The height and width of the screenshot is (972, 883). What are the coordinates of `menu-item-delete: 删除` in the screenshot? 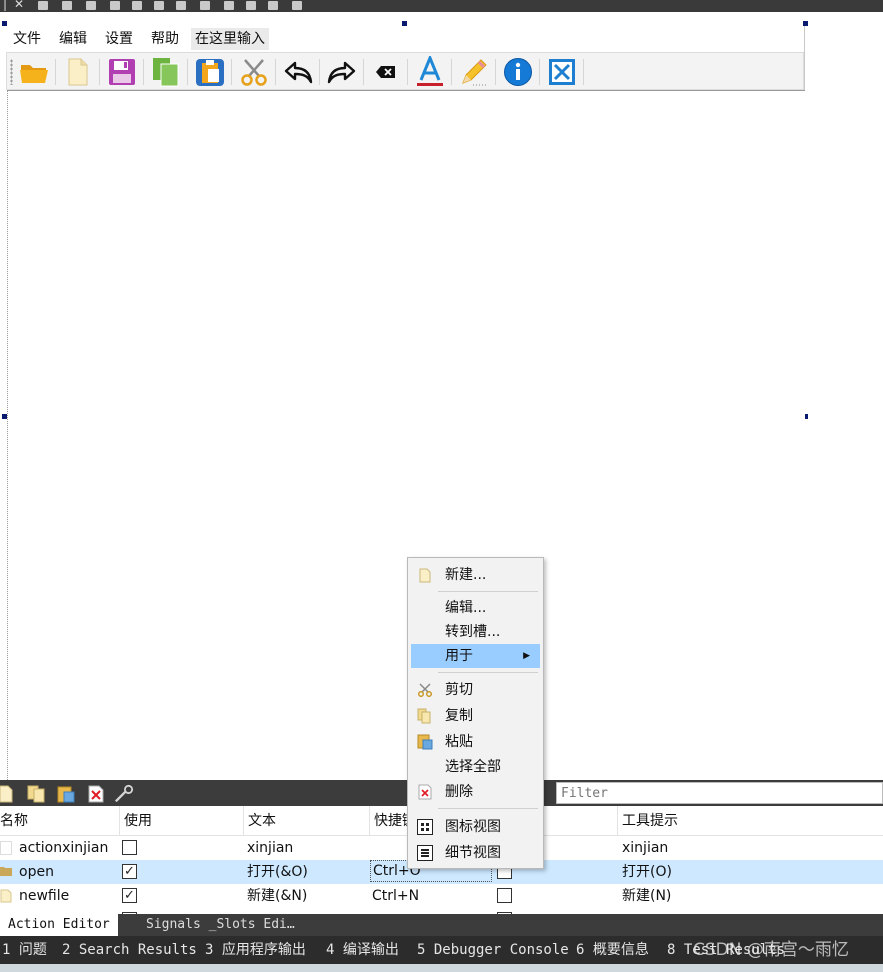 It's located at (475, 792).